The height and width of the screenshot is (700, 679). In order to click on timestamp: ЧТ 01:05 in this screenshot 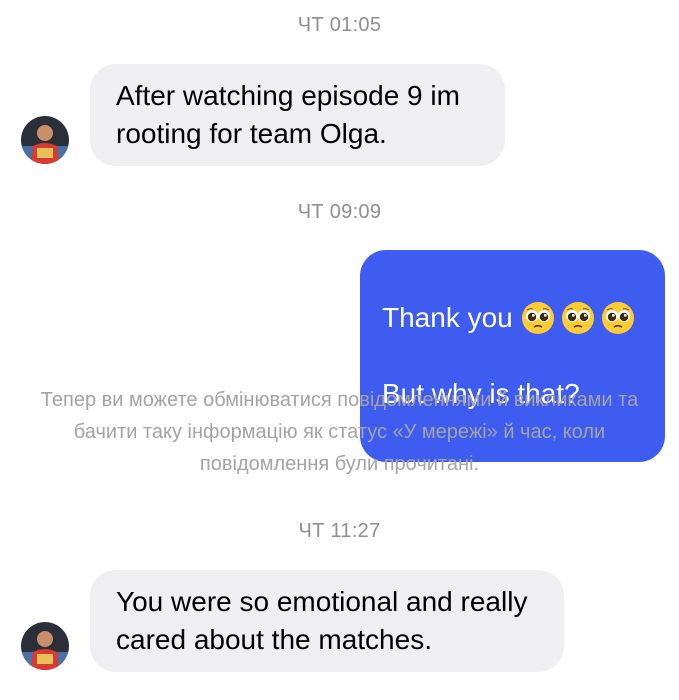, I will do `click(339, 25)`.